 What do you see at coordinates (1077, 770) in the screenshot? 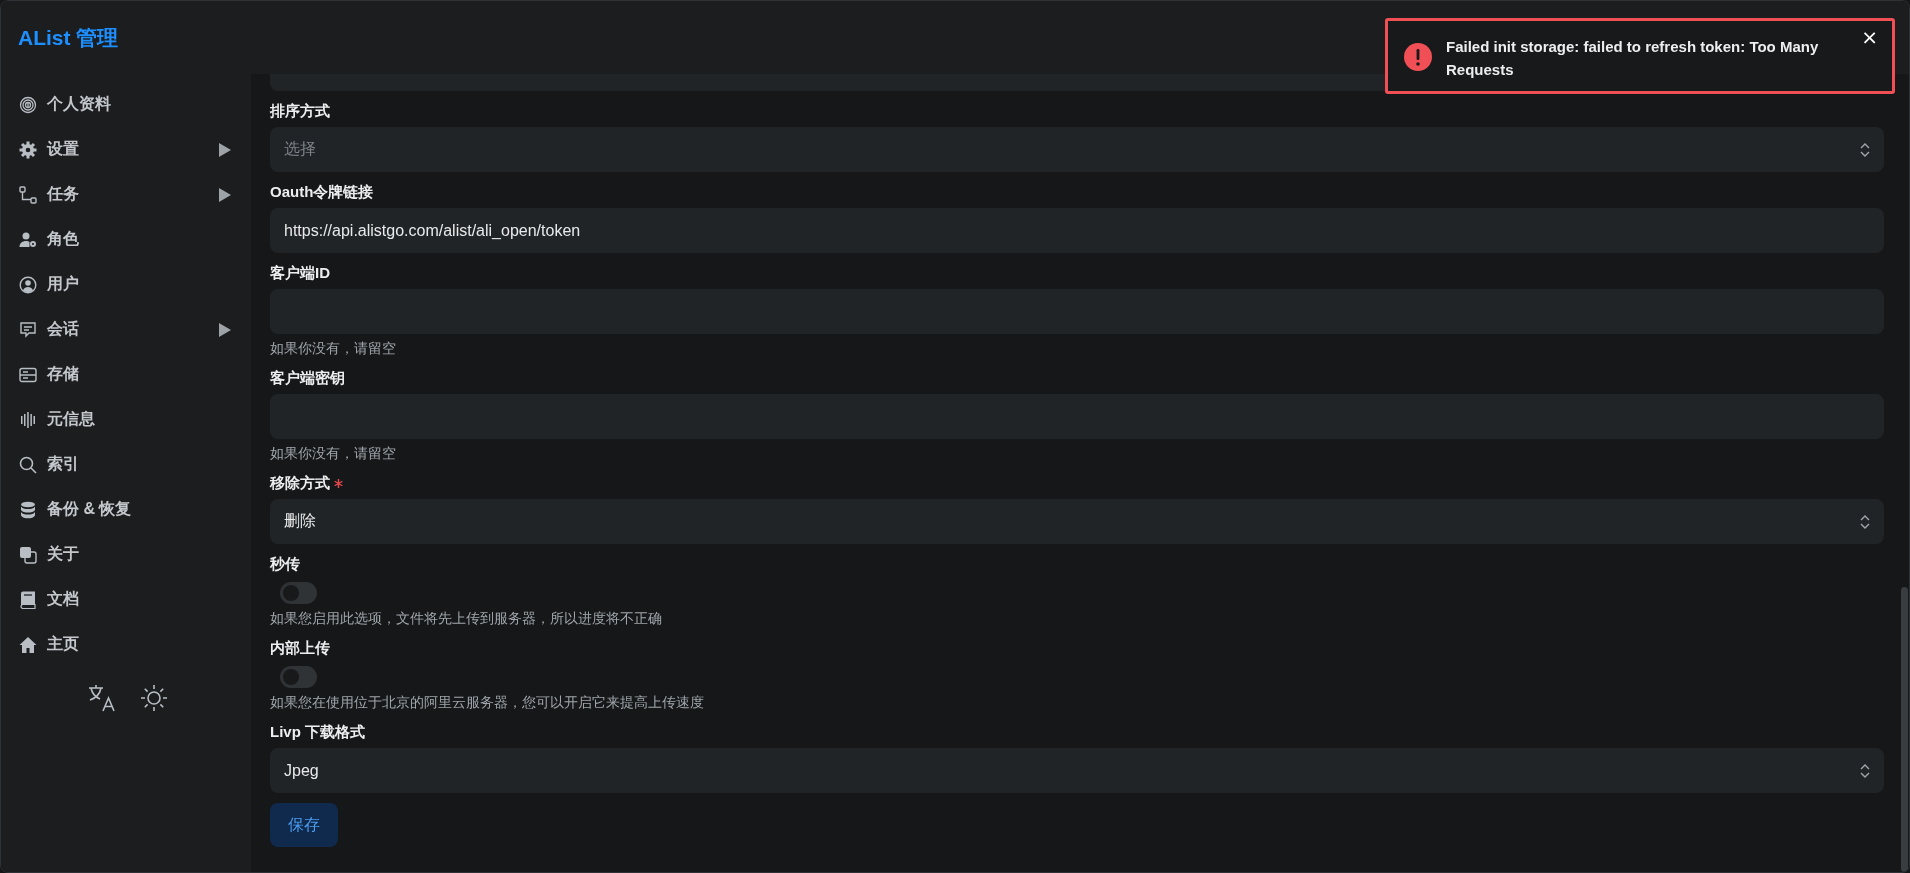
I see `select-field: Jpeg` at bounding box center [1077, 770].